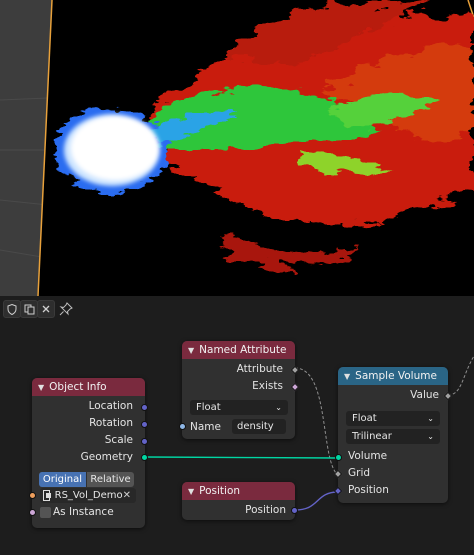  What do you see at coordinates (127, 495) in the screenshot?
I see `clear-icon: ✕` at bounding box center [127, 495].